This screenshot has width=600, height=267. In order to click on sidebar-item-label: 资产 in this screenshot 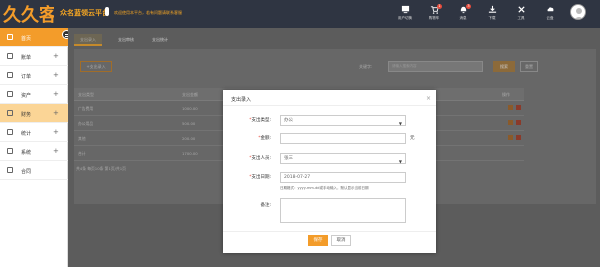, I will do `click(26, 96)`.